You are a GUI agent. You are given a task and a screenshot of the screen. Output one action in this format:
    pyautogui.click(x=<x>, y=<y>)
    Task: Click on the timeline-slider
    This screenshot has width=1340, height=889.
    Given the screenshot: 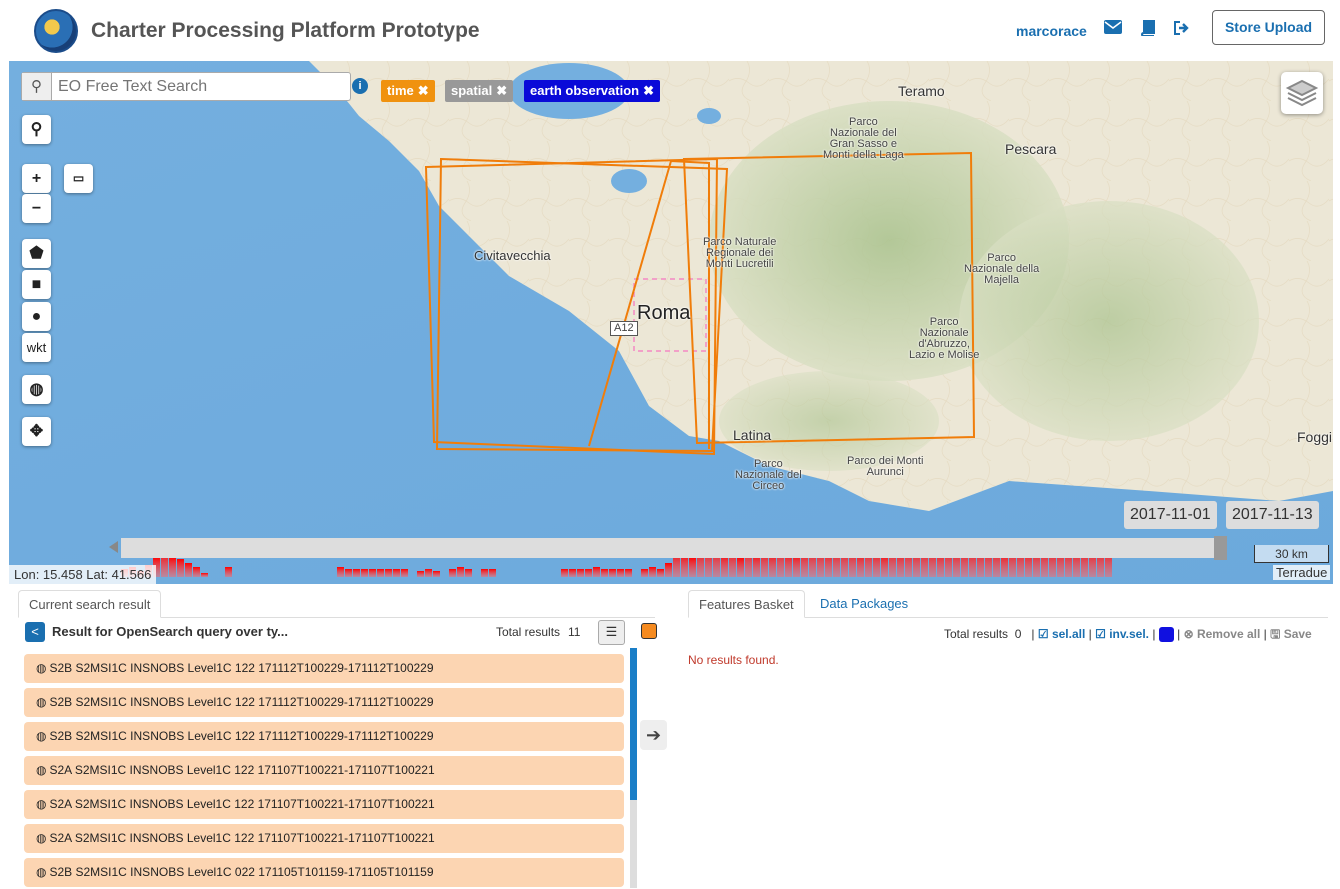 What is the action you would take?
    pyautogui.click(x=671, y=548)
    